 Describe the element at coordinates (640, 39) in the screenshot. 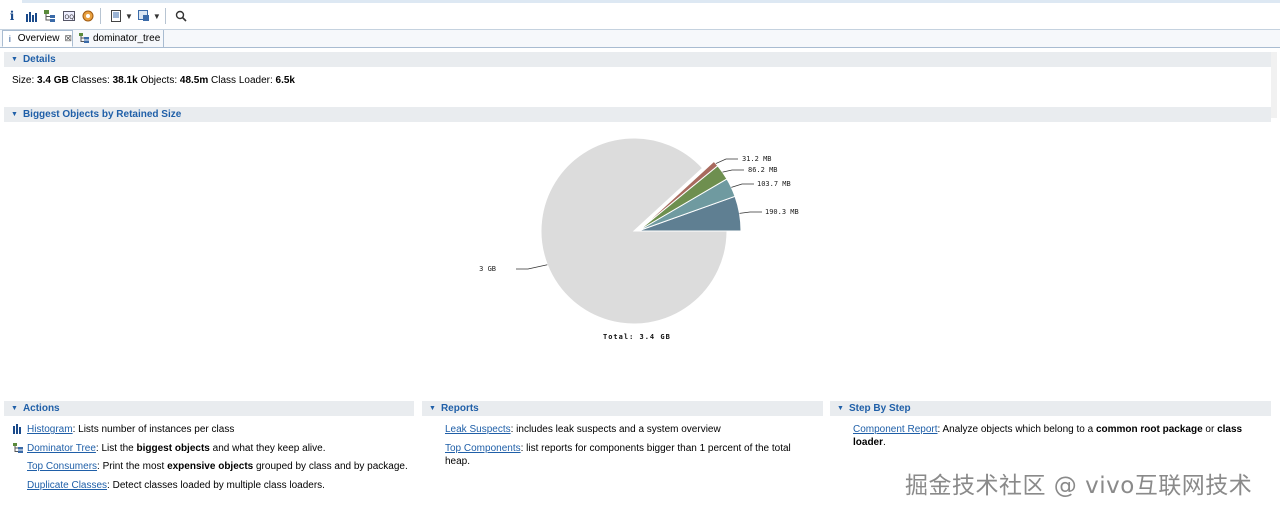

I see `editor-tab-bar: i Overview ⊠ dominator_tree` at that location.